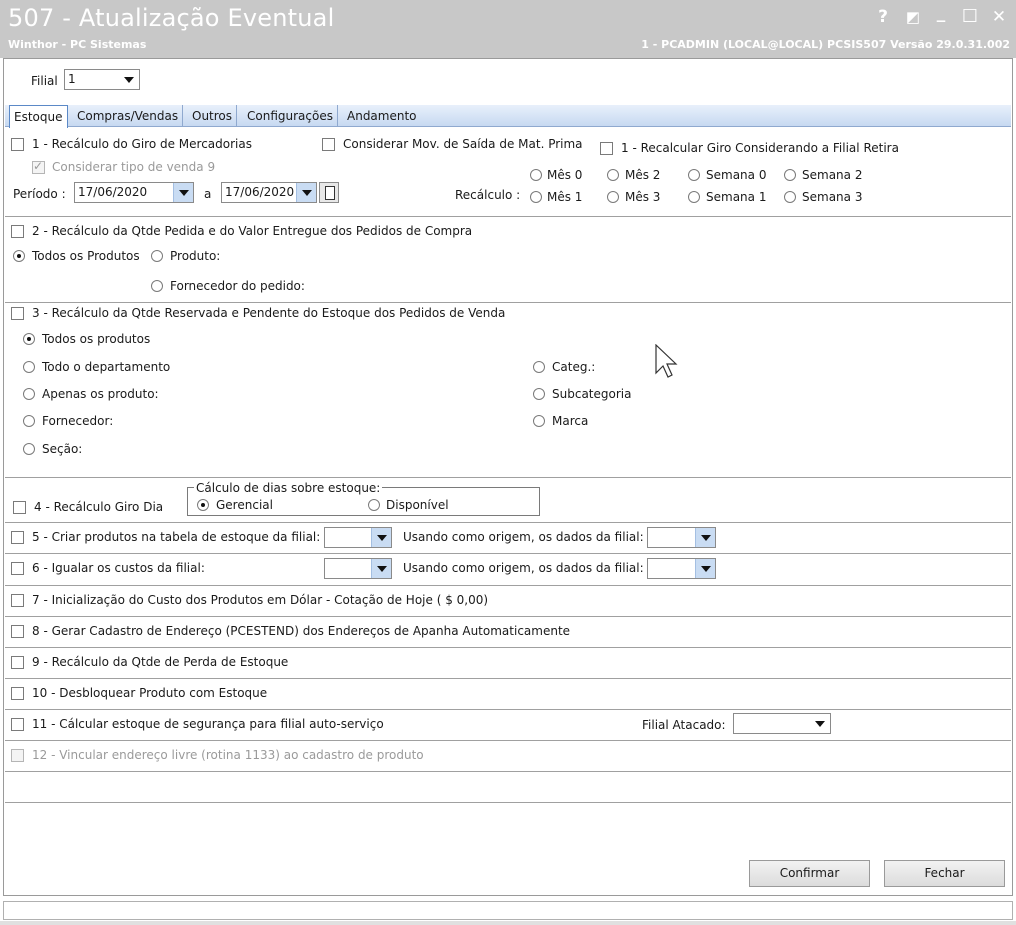 The height and width of the screenshot is (925, 1016). I want to click on a-label: a, so click(208, 194).